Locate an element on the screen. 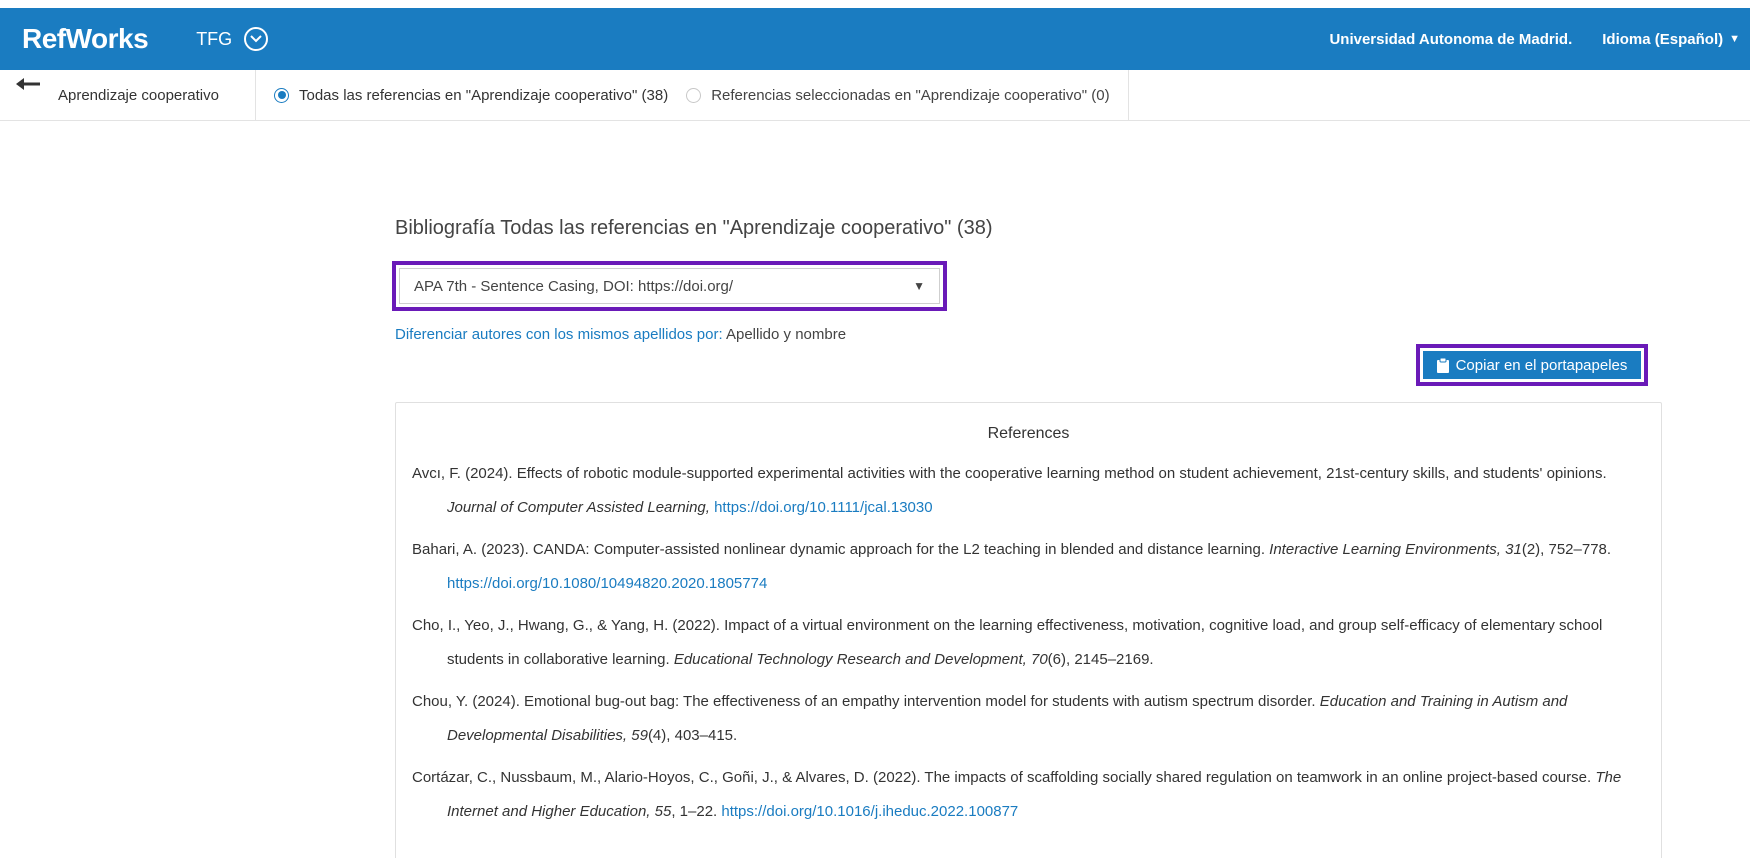  disambiguate-value: Apellido y nombre is located at coordinates (784, 334).